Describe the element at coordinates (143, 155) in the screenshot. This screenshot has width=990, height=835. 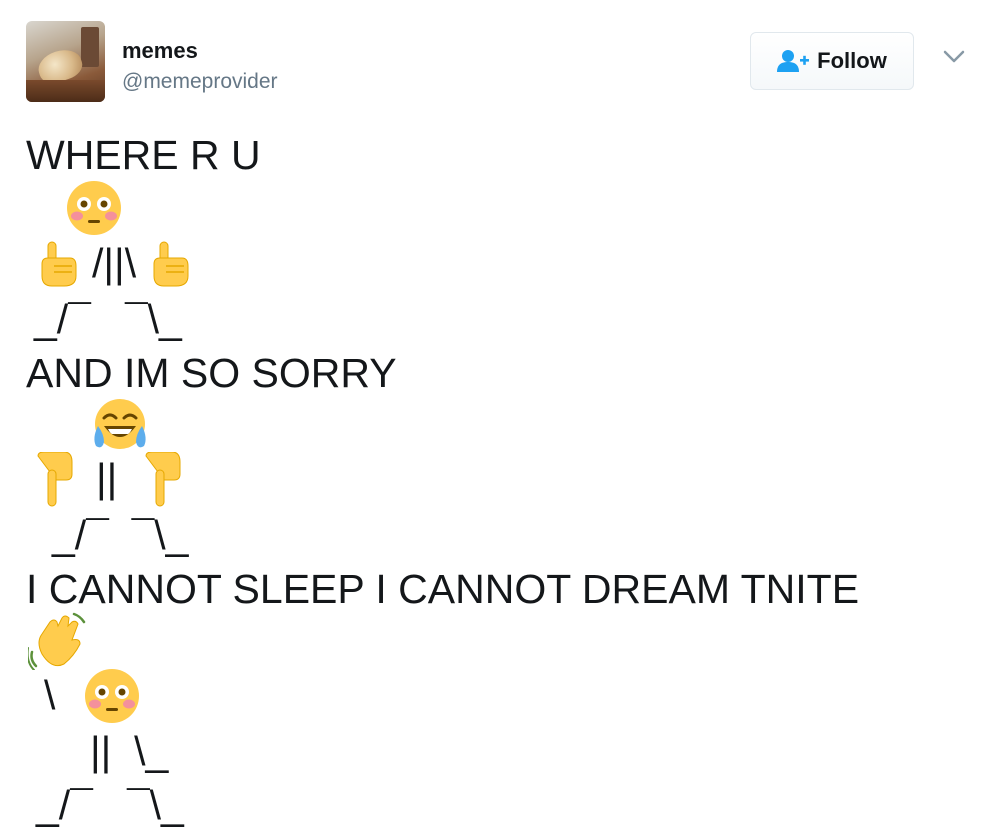
I see `tweet-line-1: WHERE R U` at that location.